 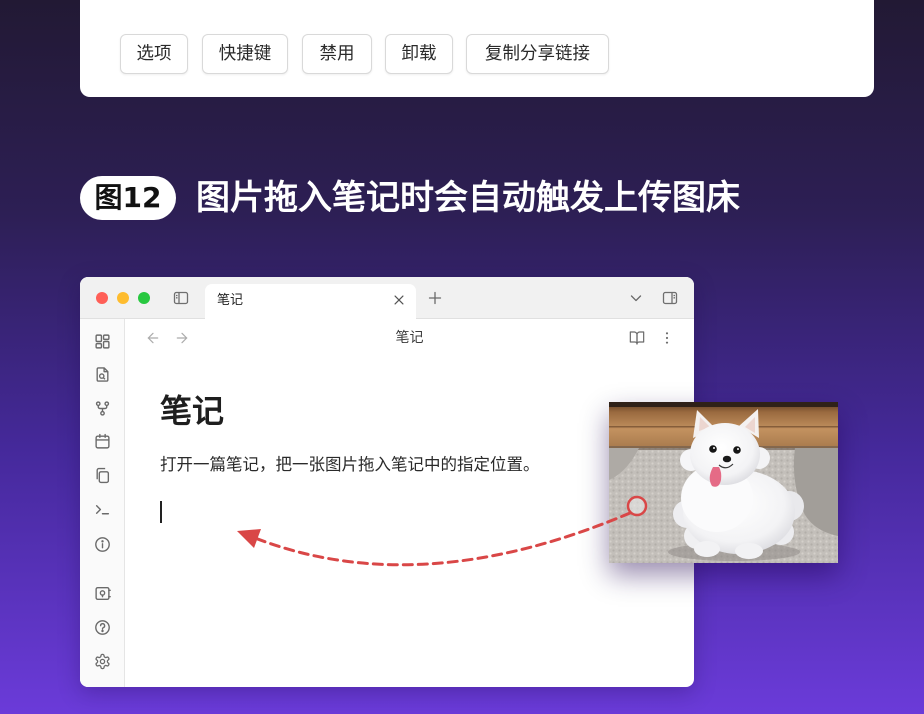 I want to click on file-search-icon, so click(x=102, y=374).